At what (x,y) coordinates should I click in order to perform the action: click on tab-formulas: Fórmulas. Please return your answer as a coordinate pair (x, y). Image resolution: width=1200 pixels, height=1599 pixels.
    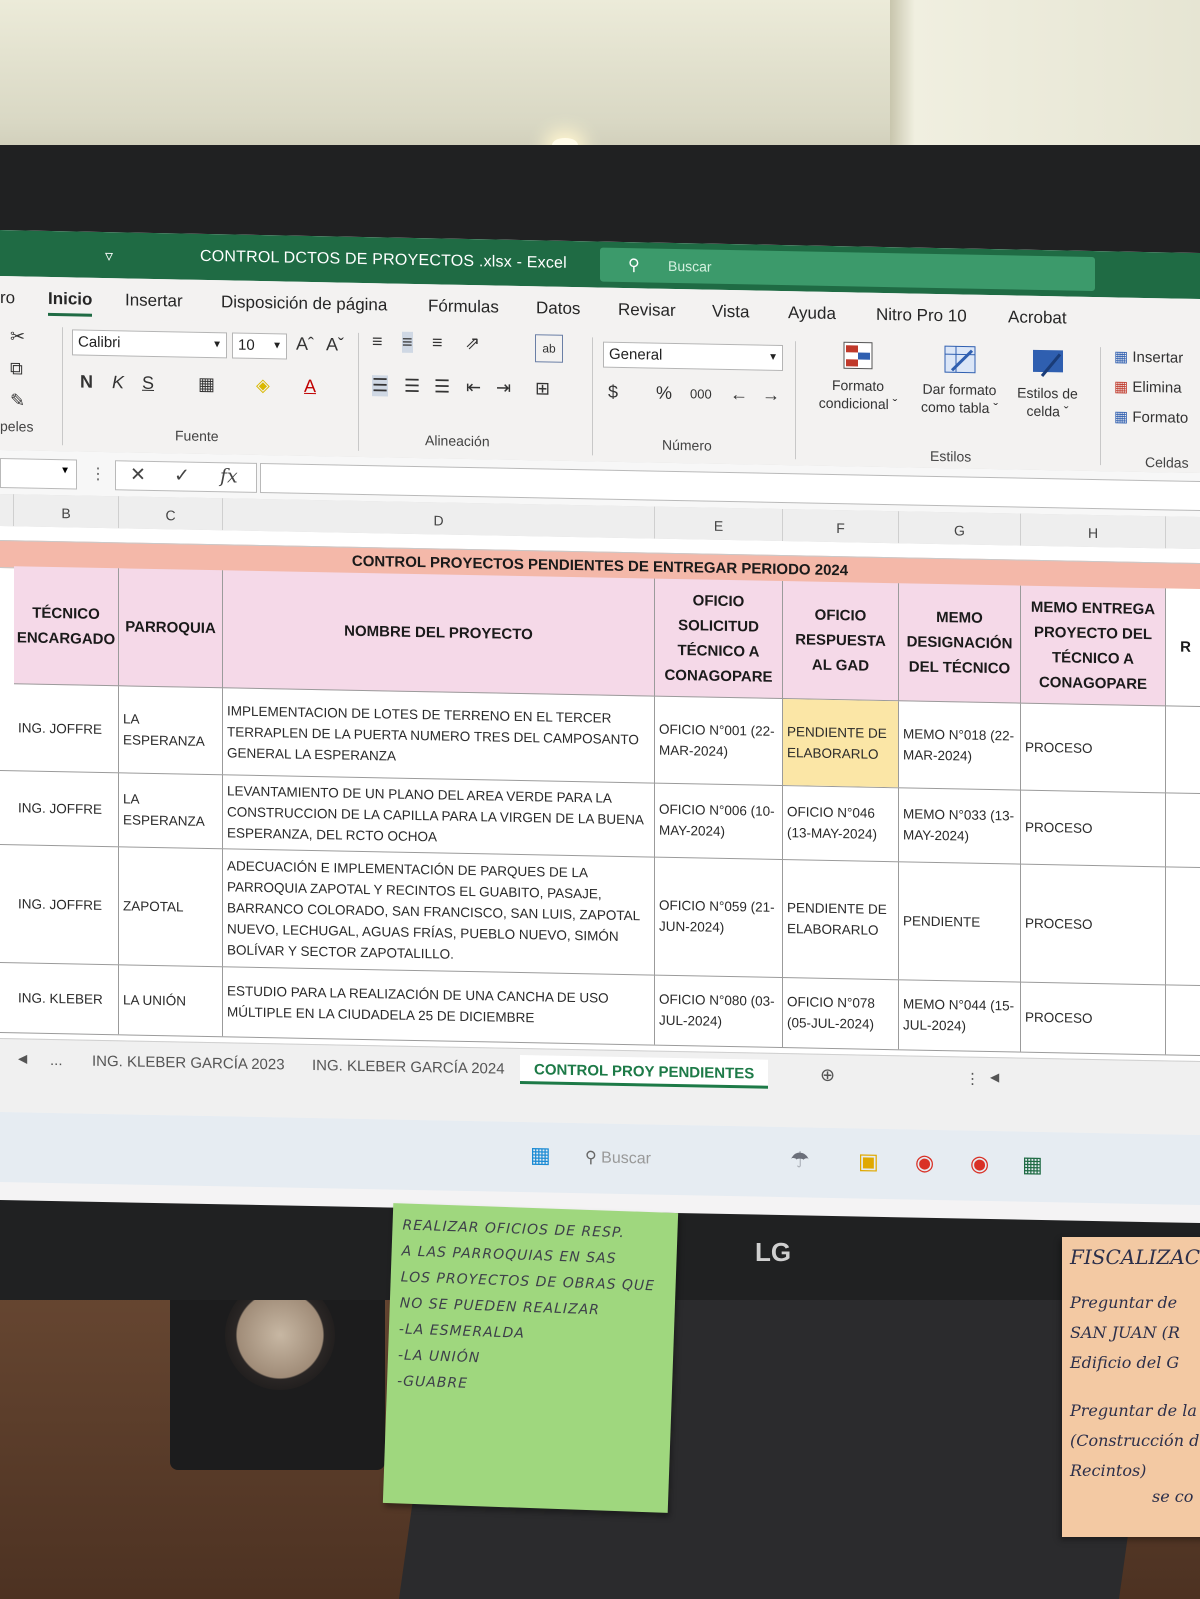
    Looking at the image, I should click on (463, 306).